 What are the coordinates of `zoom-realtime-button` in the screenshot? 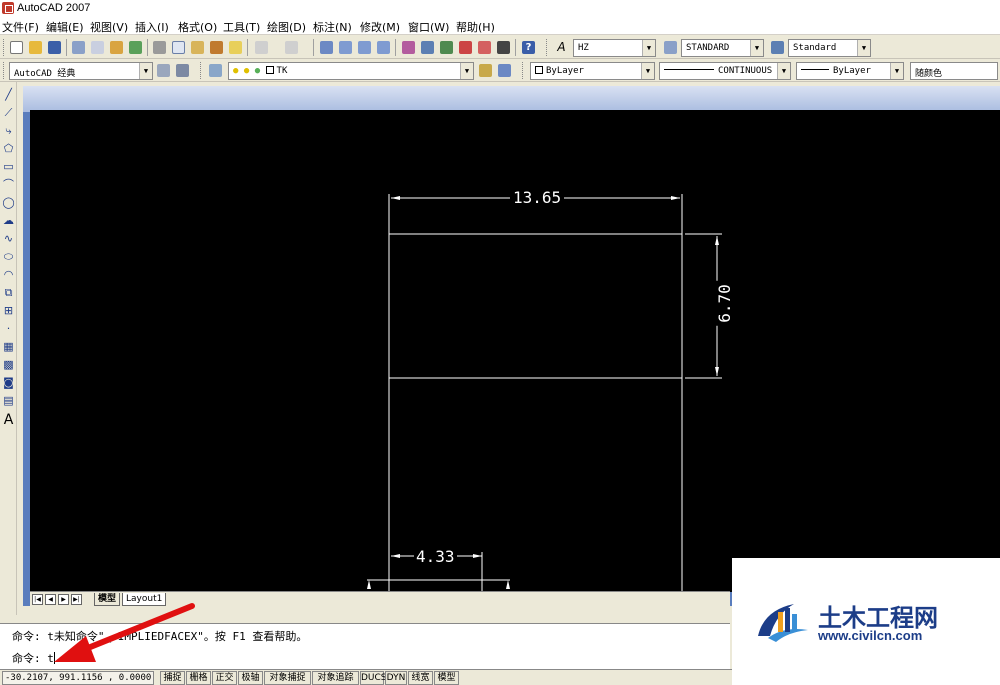 It's located at (345, 47).